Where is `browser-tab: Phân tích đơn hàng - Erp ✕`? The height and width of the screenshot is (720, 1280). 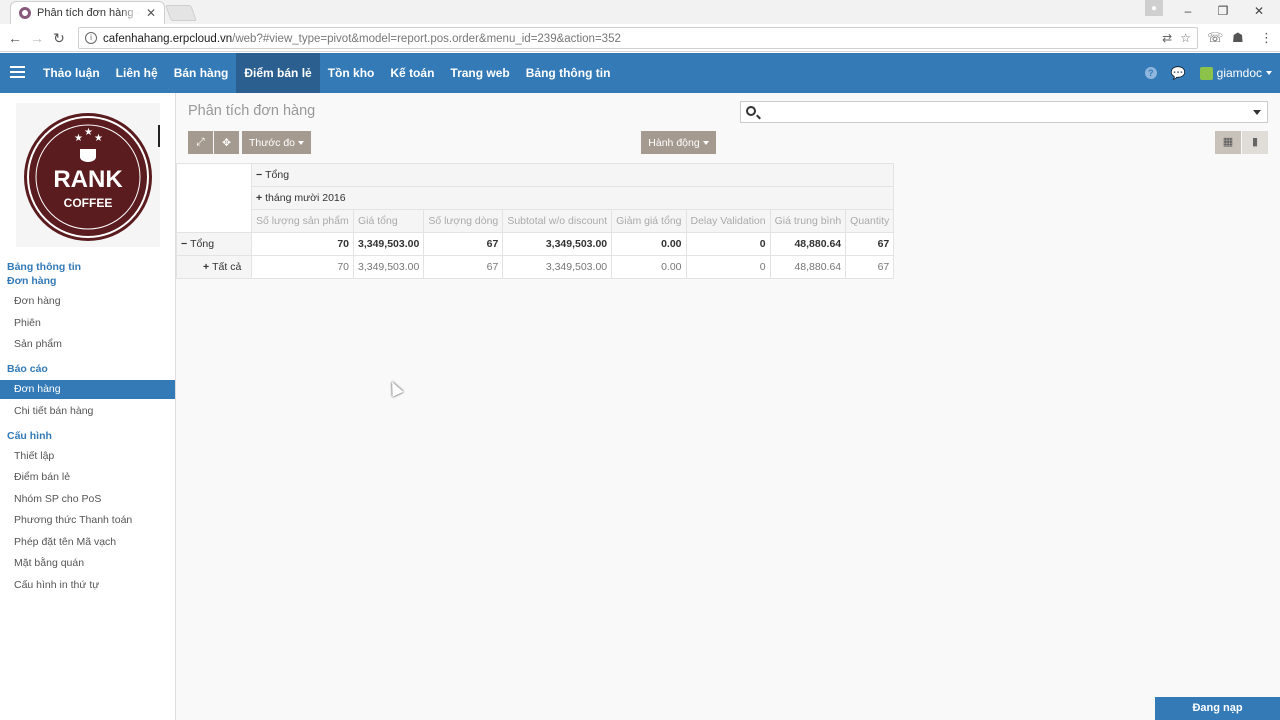 browser-tab: Phân tích đơn hàng - Erp ✕ is located at coordinates (87, 12).